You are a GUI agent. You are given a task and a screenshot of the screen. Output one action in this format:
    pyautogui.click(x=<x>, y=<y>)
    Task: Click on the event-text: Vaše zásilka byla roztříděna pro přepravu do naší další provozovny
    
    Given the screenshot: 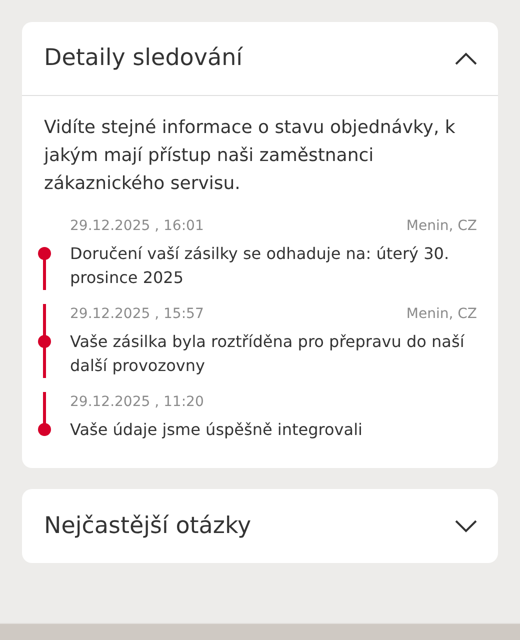 What is the action you would take?
    pyautogui.click(x=268, y=354)
    